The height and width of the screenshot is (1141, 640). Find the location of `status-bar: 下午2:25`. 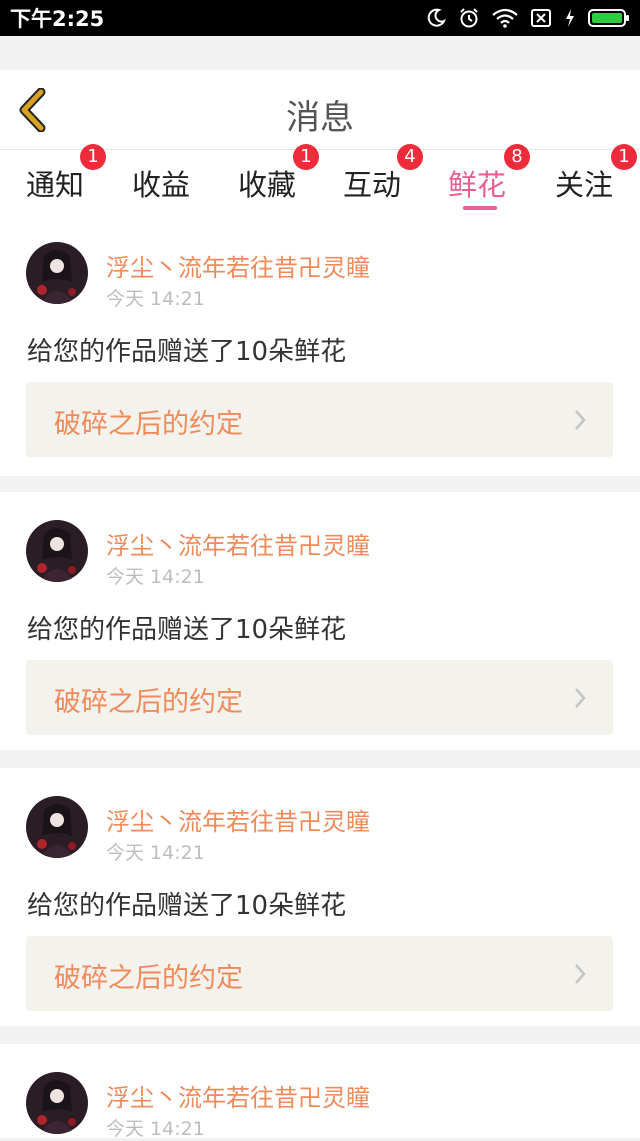

status-bar: 下午2:25 is located at coordinates (320, 18).